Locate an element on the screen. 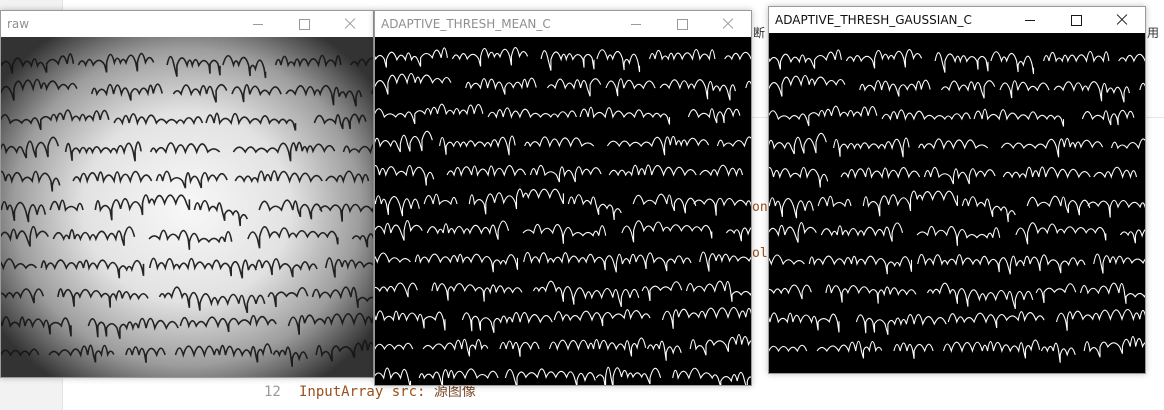 Image resolution: width=1164 pixels, height=410 pixels. title-bar: ADAPTIVE_THRESH_MEAN_C is located at coordinates (563, 24).